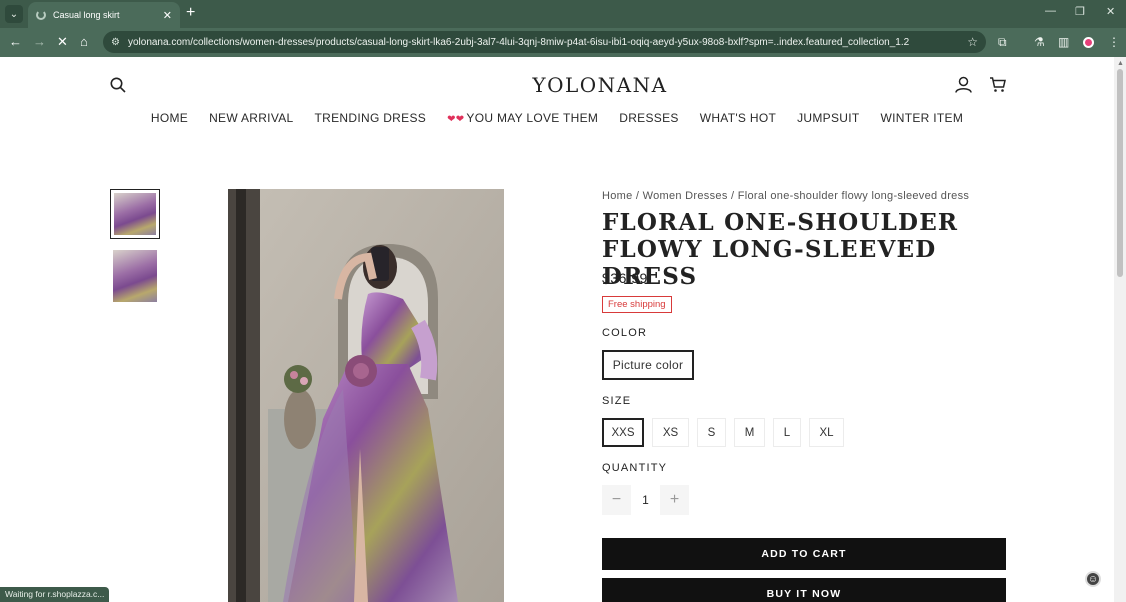 The width and height of the screenshot is (1126, 602). What do you see at coordinates (39, 42) in the screenshot?
I see `forward-icon: →` at bounding box center [39, 42].